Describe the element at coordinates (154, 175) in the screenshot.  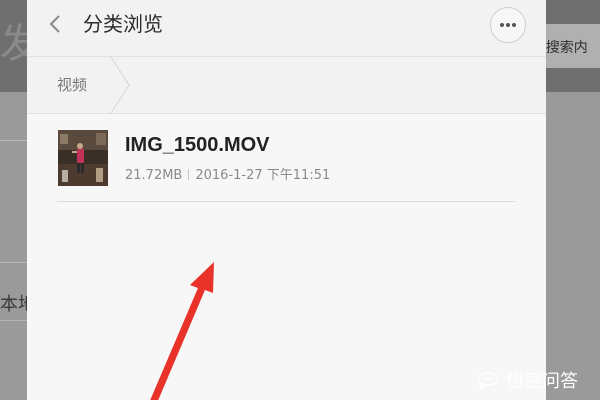
I see `file-size: 21.72MB` at that location.